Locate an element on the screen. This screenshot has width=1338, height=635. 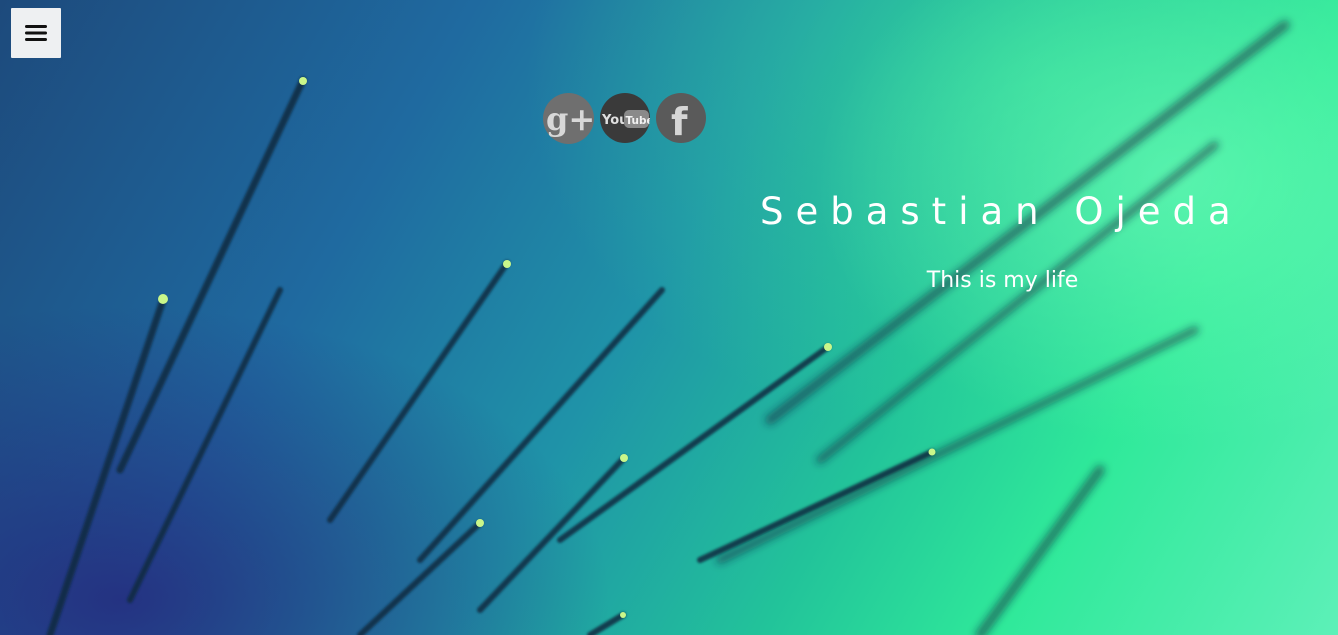
youtube-link: You Tube is located at coordinates (625, 118).